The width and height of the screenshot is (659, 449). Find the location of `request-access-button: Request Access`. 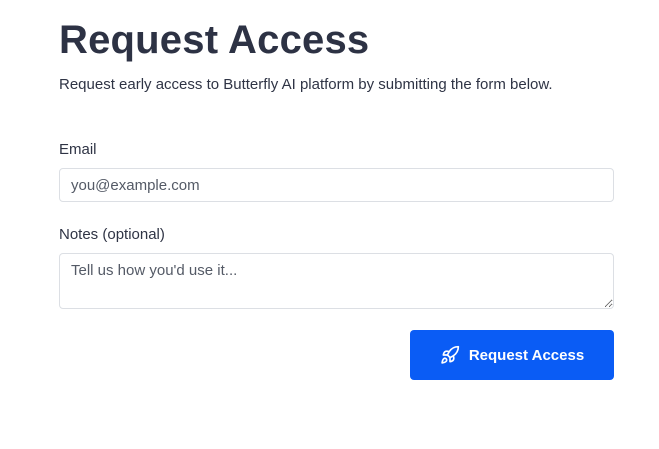

request-access-button: Request Access is located at coordinates (512, 355).